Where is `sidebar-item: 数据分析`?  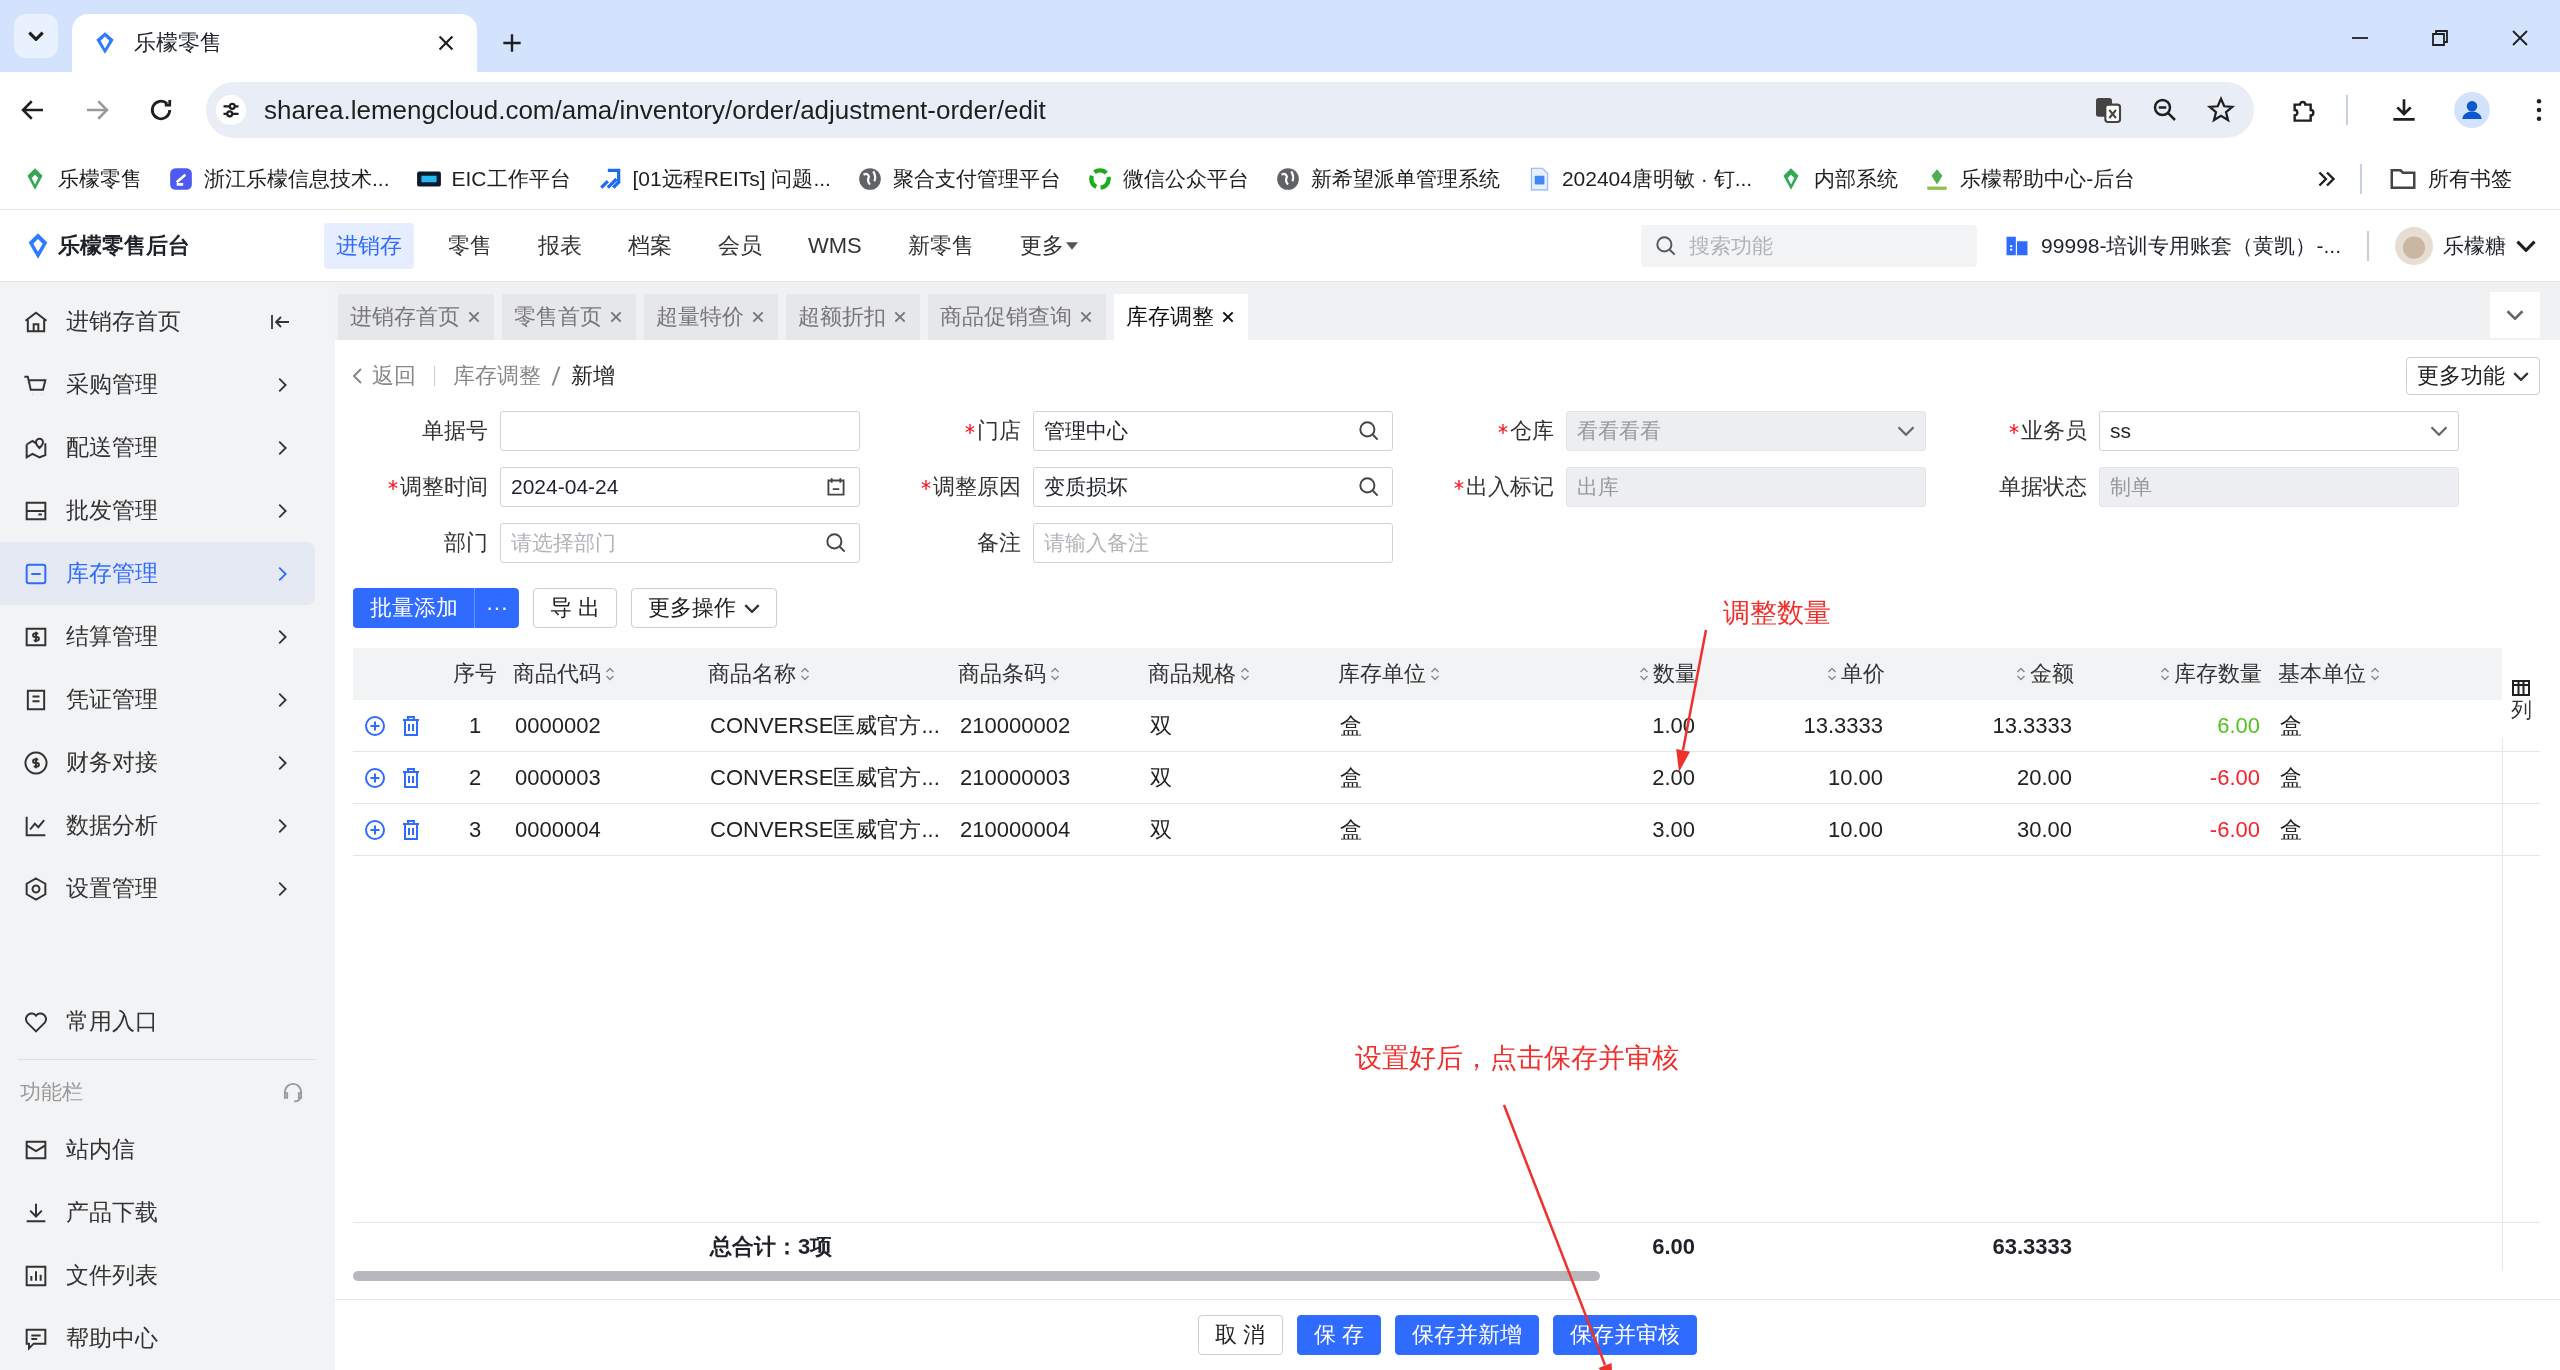 sidebar-item: 数据分析 is located at coordinates (157, 825).